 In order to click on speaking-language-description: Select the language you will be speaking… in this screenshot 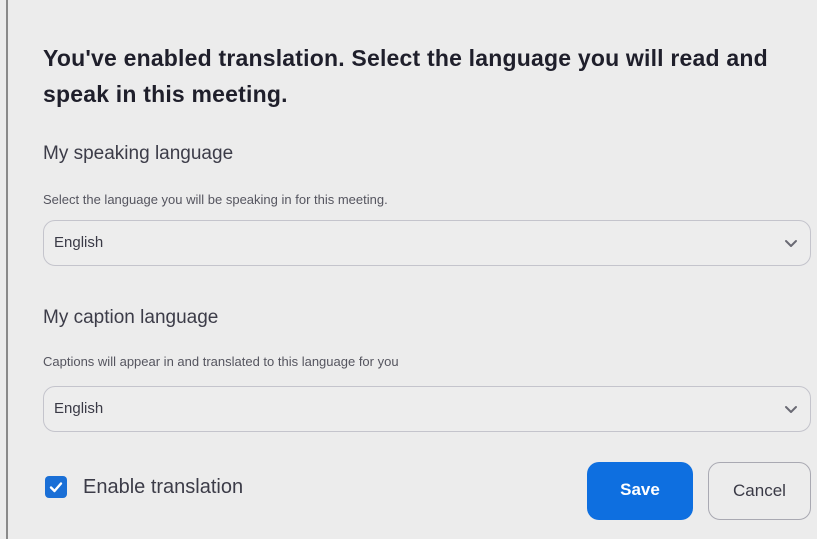, I will do `click(215, 199)`.